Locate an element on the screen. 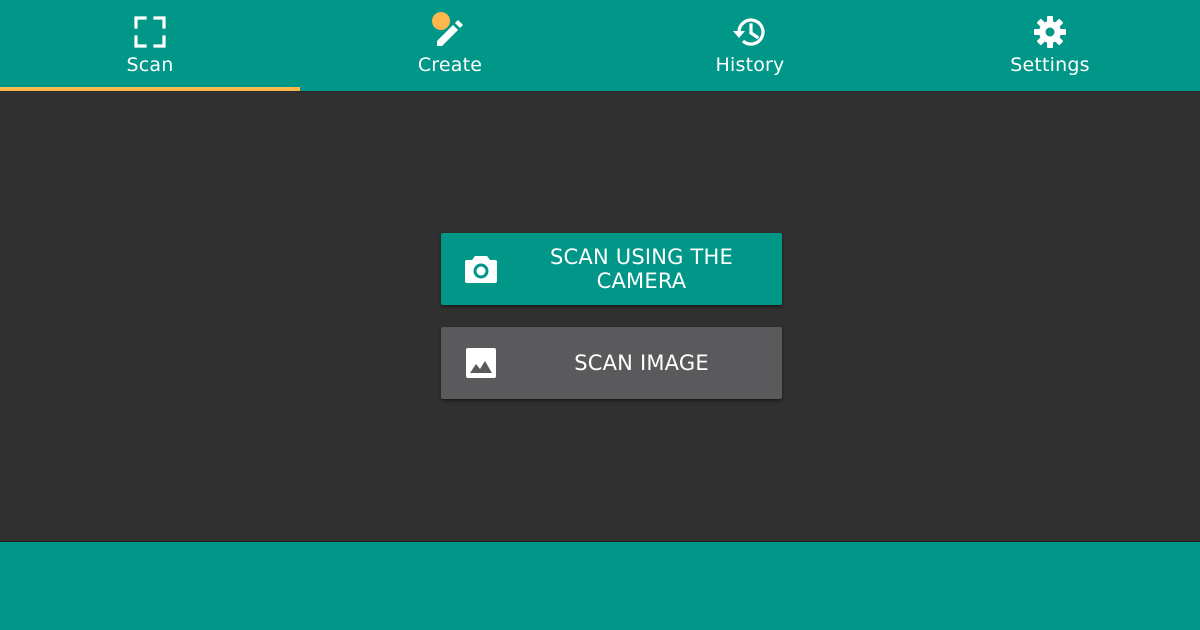 The image size is (1200, 630). scan-camera-button: SCAN USING THE CAMERA is located at coordinates (611, 269).